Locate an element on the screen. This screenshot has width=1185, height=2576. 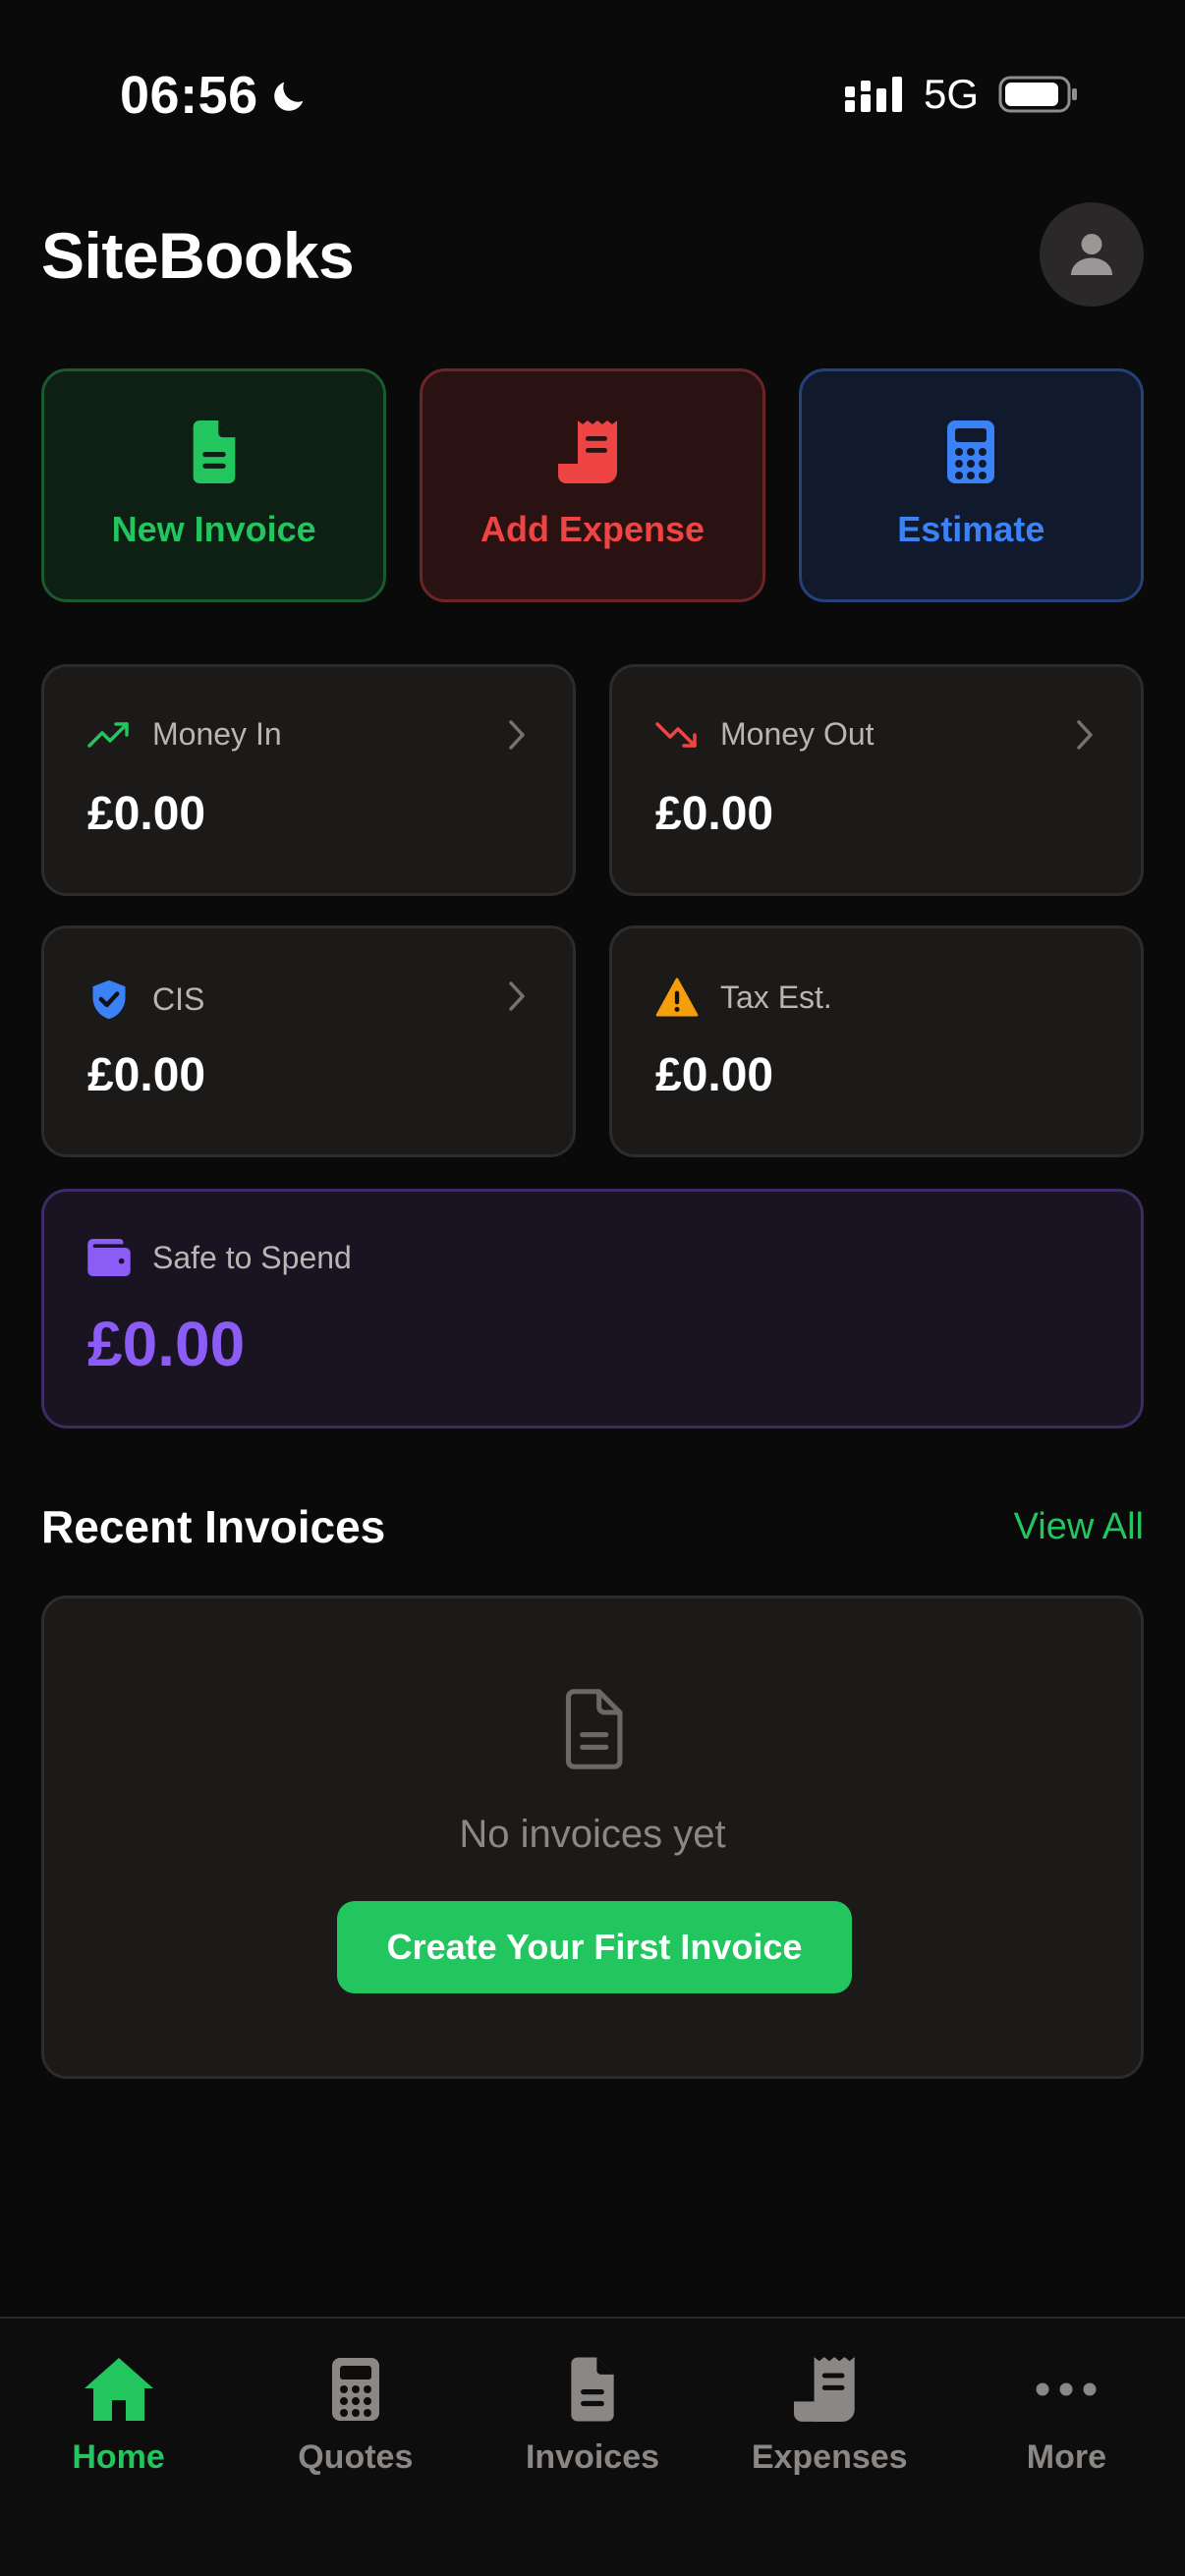
cis-value: £0.00 is located at coordinates (147, 1075).